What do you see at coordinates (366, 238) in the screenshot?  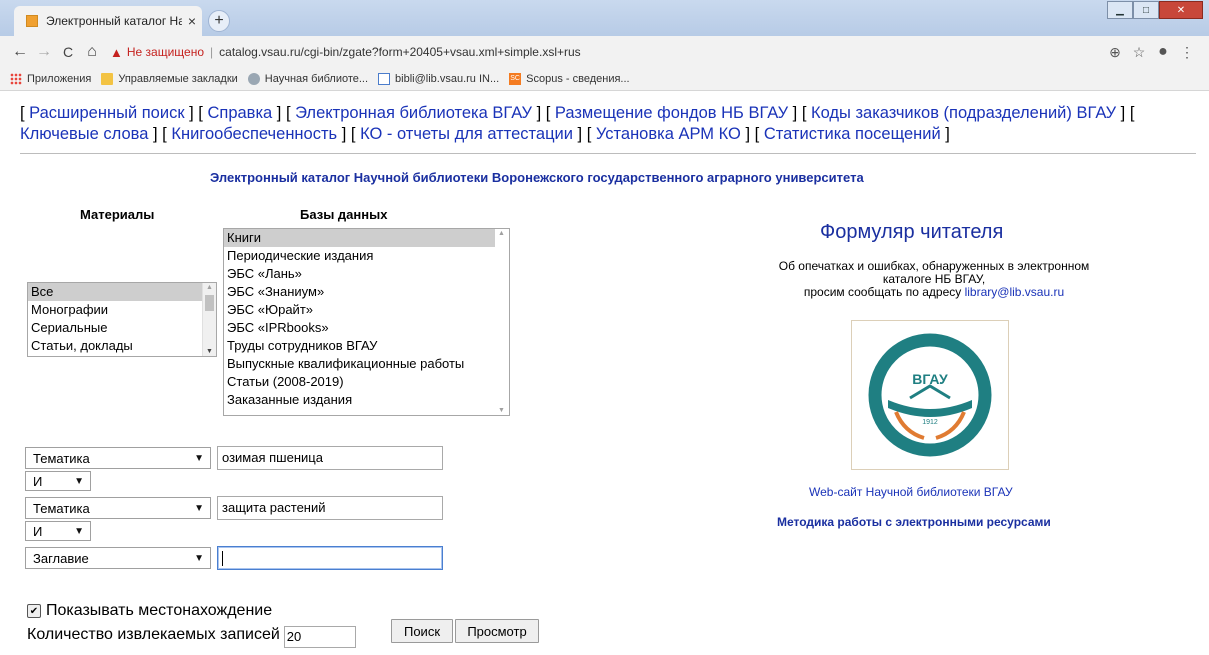 I see `database-option: Книги` at bounding box center [366, 238].